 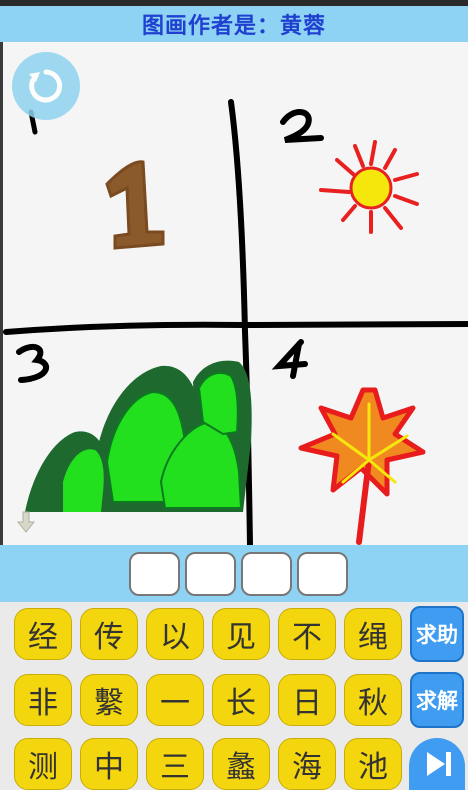 What do you see at coordinates (109, 700) in the screenshot?
I see `char-key: 繫` at bounding box center [109, 700].